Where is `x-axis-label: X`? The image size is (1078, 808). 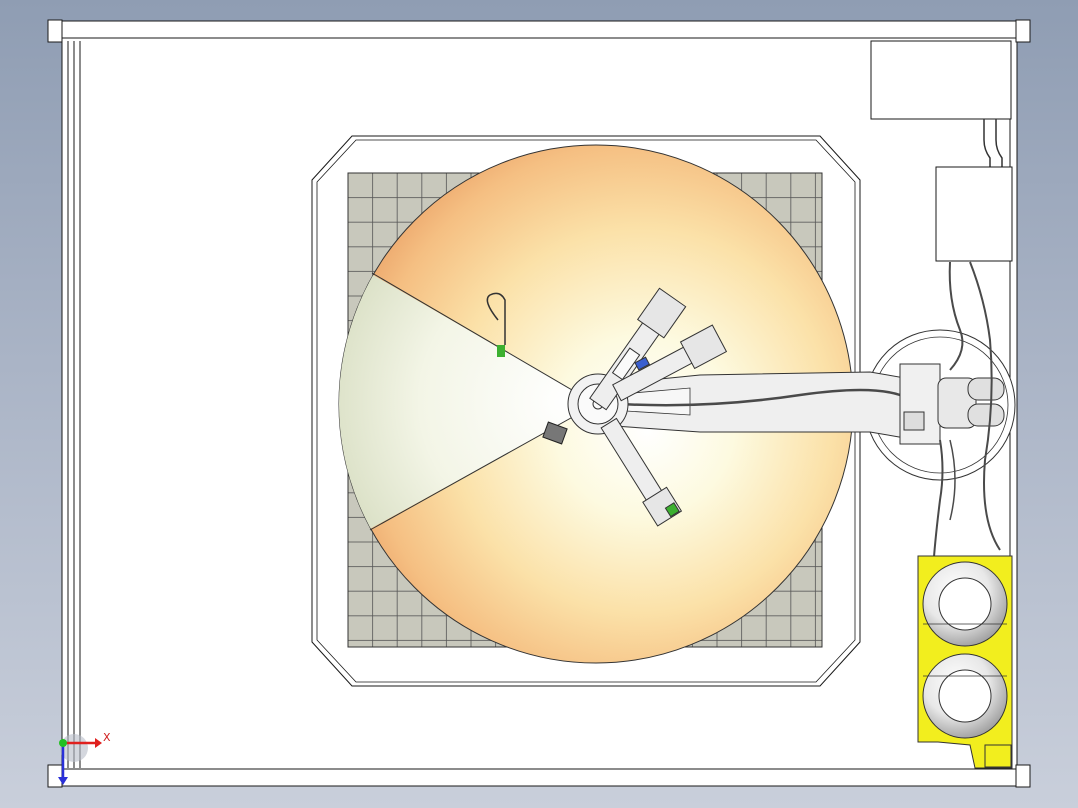 x-axis-label: X is located at coordinates (107, 737).